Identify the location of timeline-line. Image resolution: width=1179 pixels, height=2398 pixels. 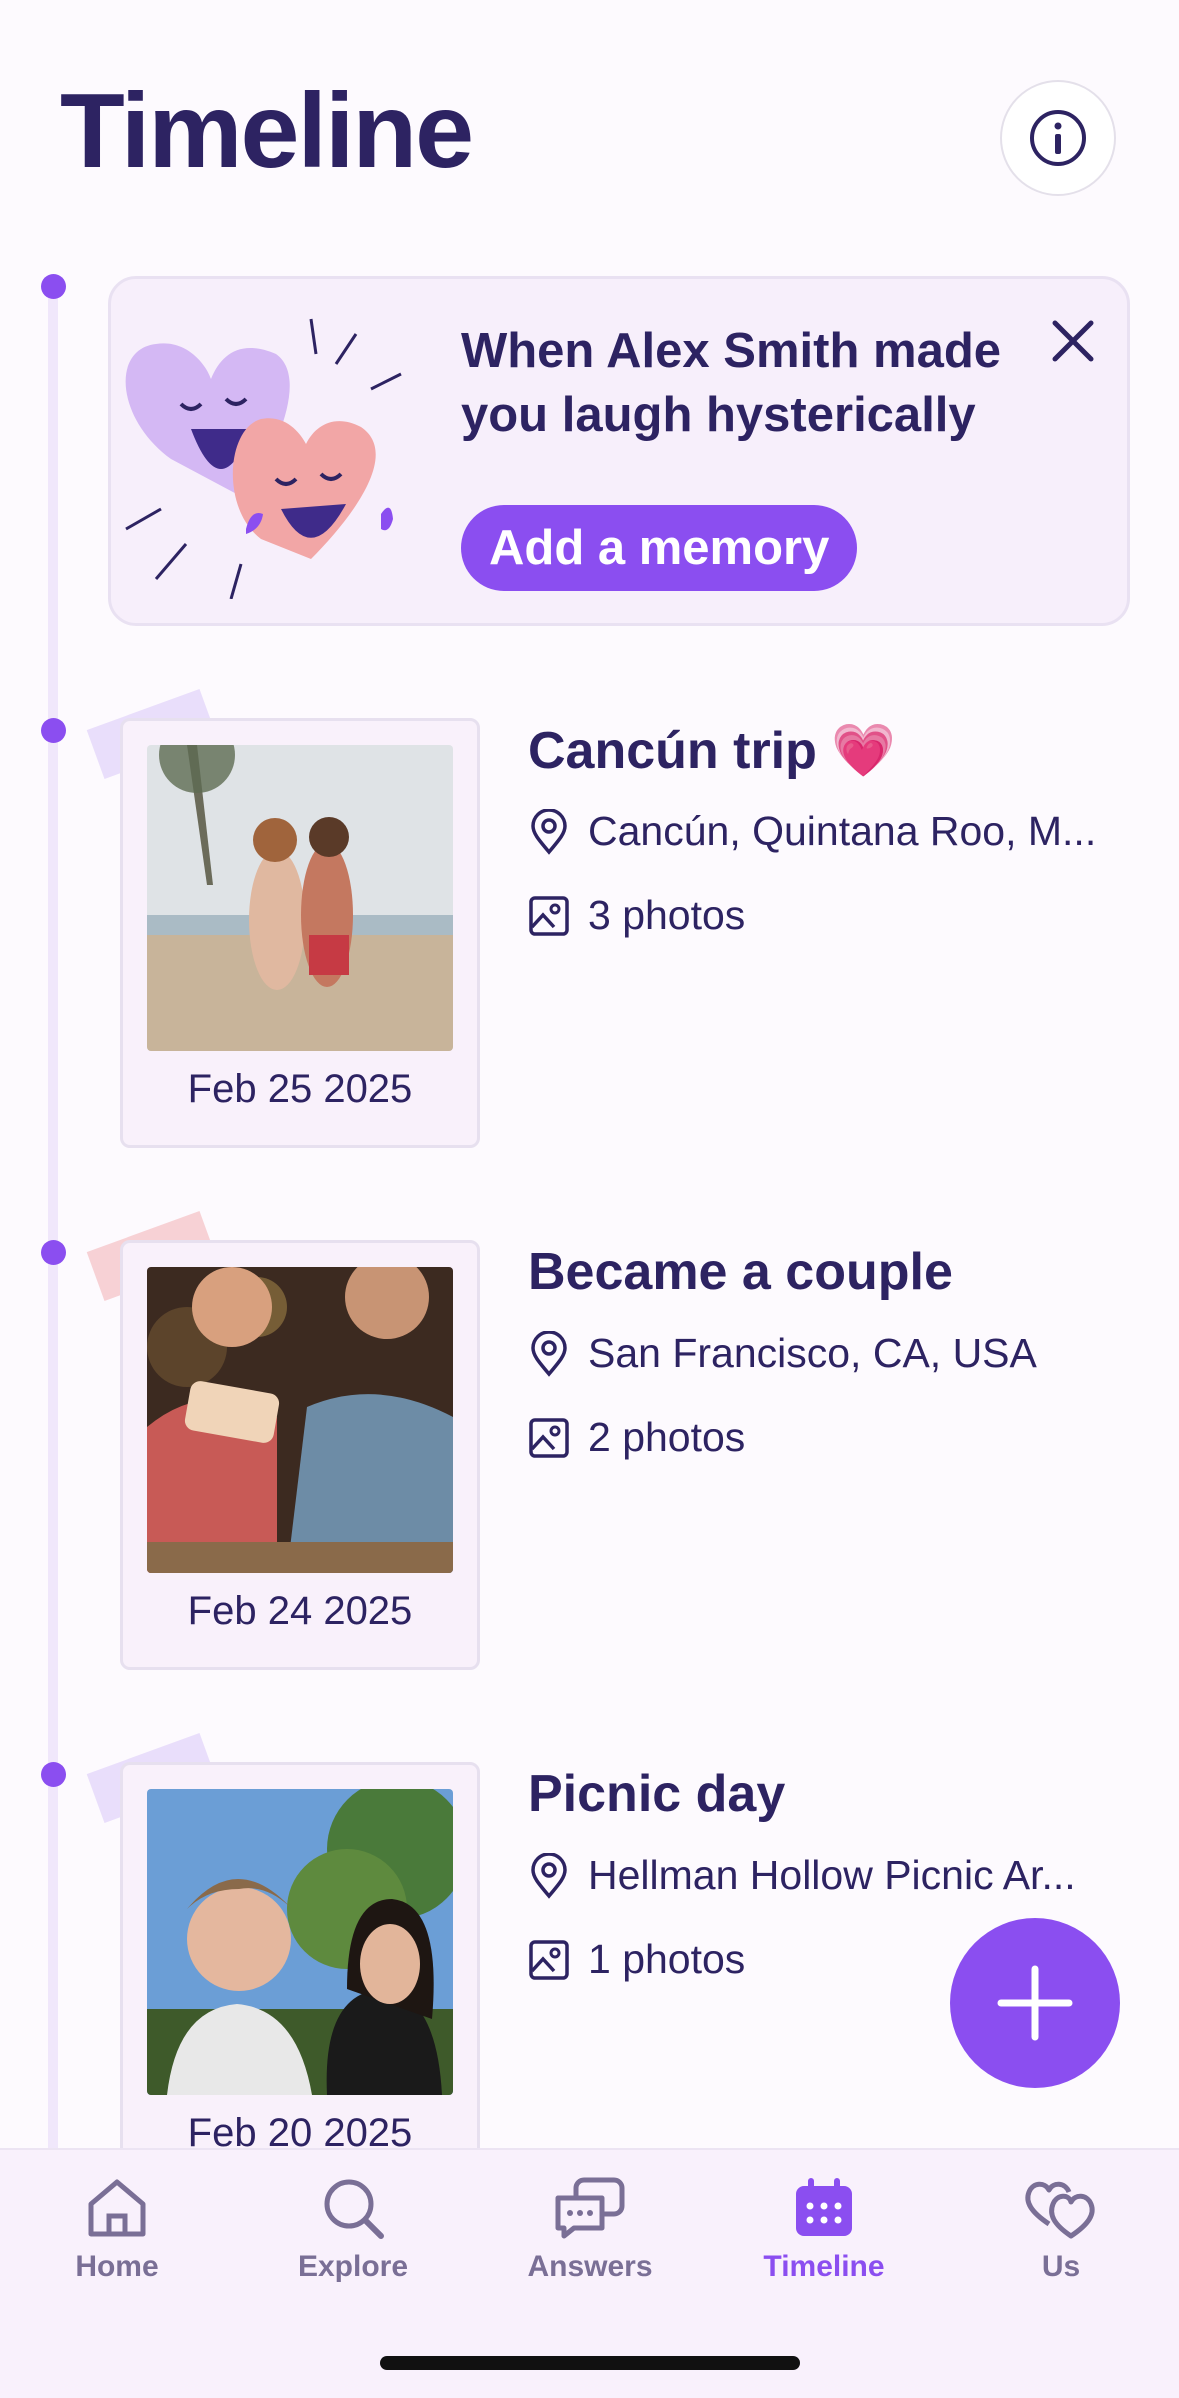
(53, 1215).